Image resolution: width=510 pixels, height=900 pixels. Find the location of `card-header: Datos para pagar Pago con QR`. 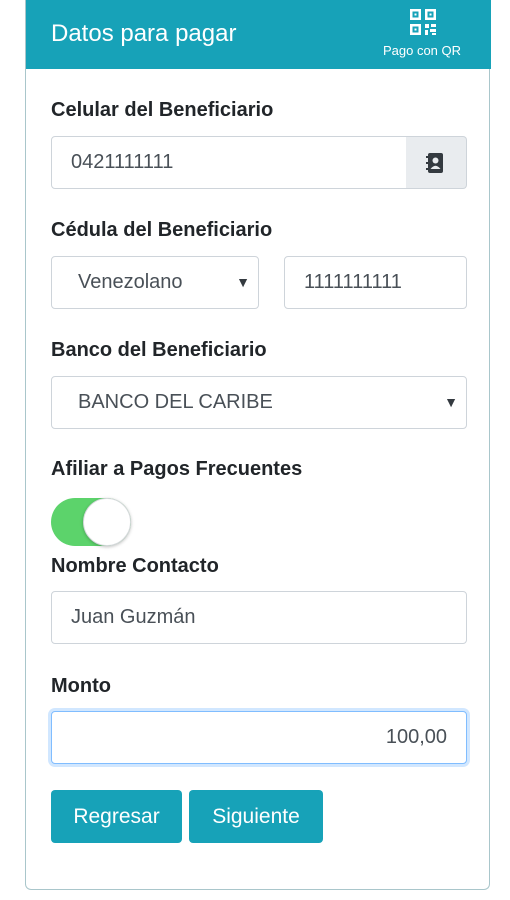

card-header: Datos para pagar Pago con QR is located at coordinates (258, 34).